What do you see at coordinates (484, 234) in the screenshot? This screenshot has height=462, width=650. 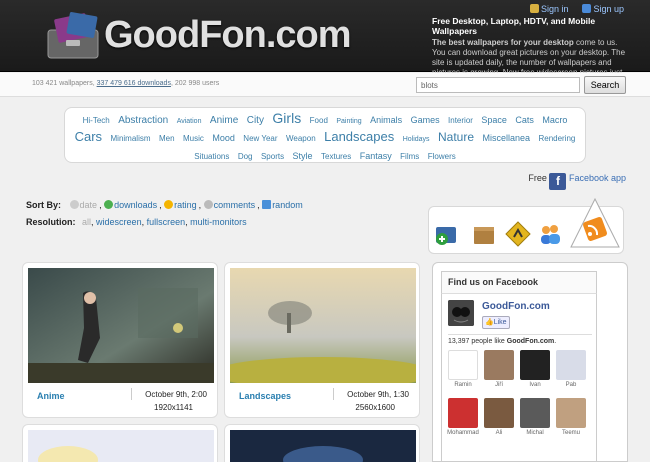 I see `package-icon` at bounding box center [484, 234].